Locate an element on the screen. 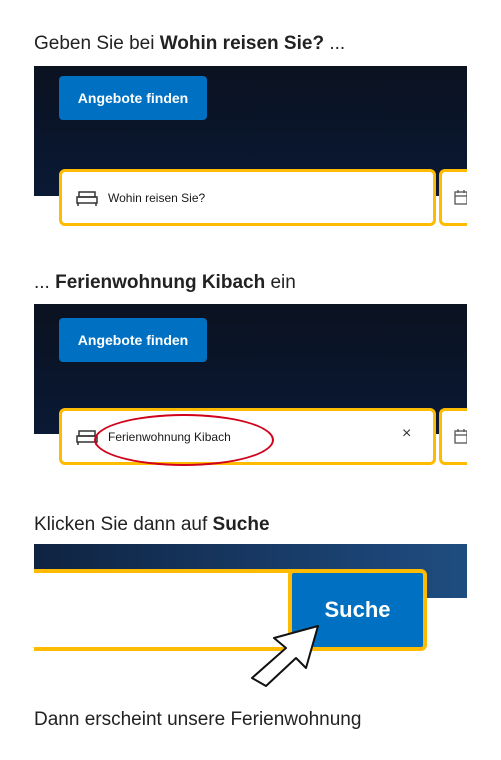  instruction-final: Dann erscheint unsere Ferienwohnung is located at coordinates (198, 719).